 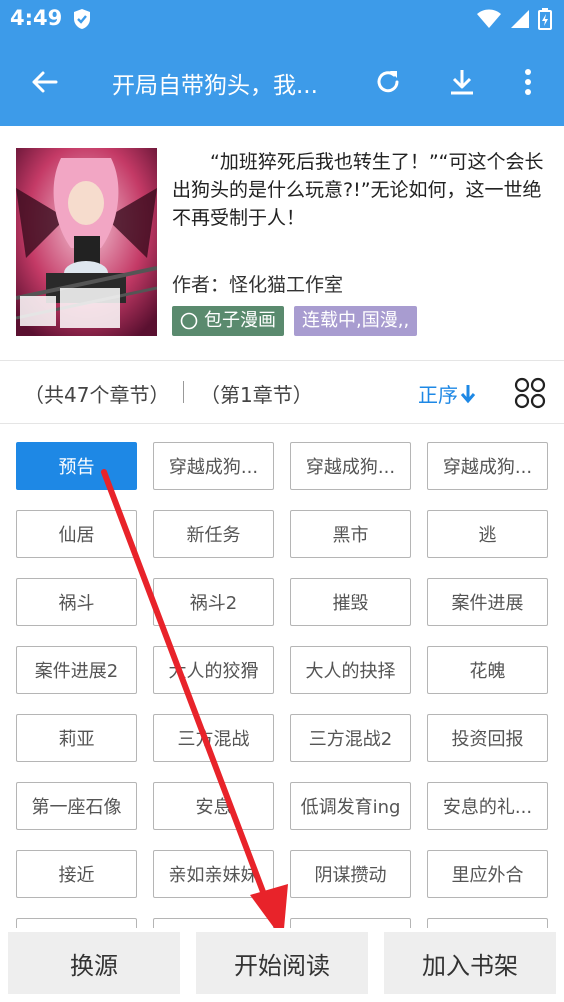 What do you see at coordinates (97, 395) in the screenshot?
I see `chapter-total: （共47个章节）` at bounding box center [97, 395].